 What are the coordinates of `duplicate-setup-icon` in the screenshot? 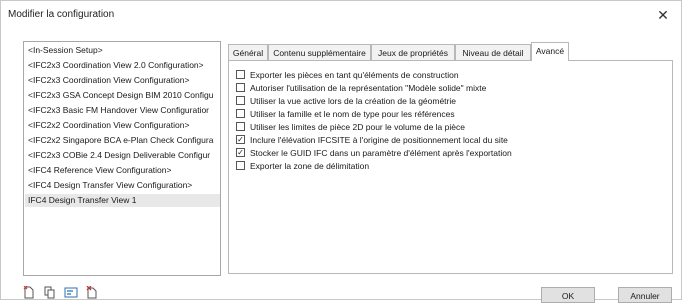 It's located at (50, 292).